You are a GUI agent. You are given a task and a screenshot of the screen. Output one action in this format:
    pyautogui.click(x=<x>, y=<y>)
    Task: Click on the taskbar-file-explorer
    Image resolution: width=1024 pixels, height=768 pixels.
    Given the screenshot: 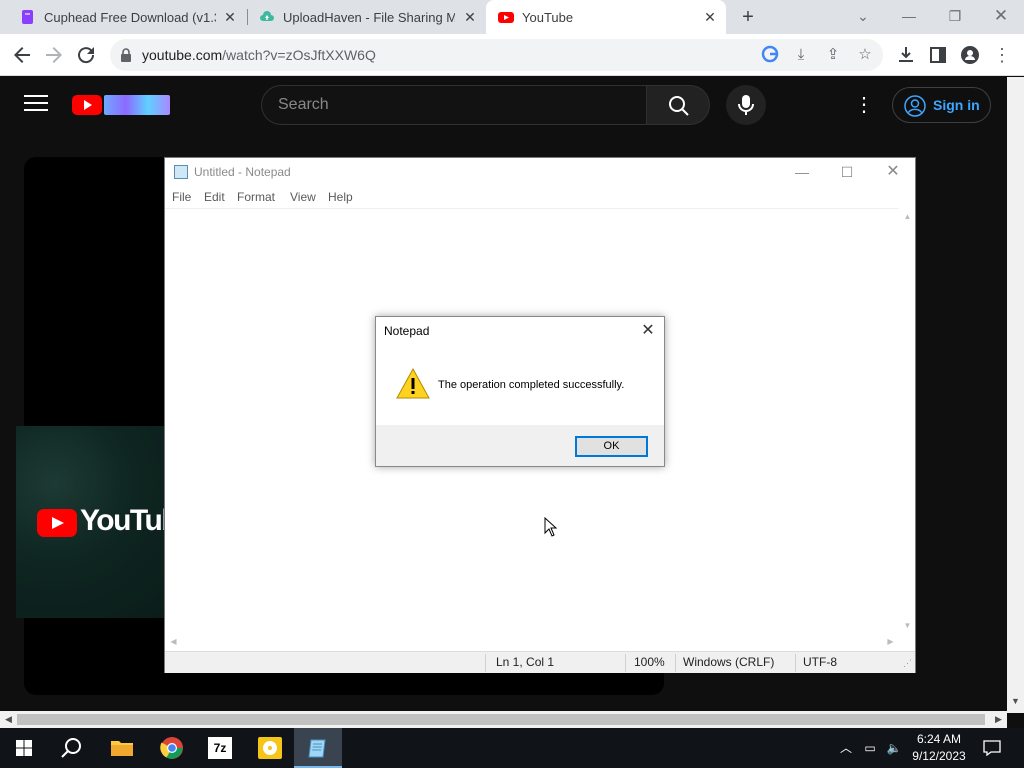 What is the action you would take?
    pyautogui.click(x=122, y=748)
    